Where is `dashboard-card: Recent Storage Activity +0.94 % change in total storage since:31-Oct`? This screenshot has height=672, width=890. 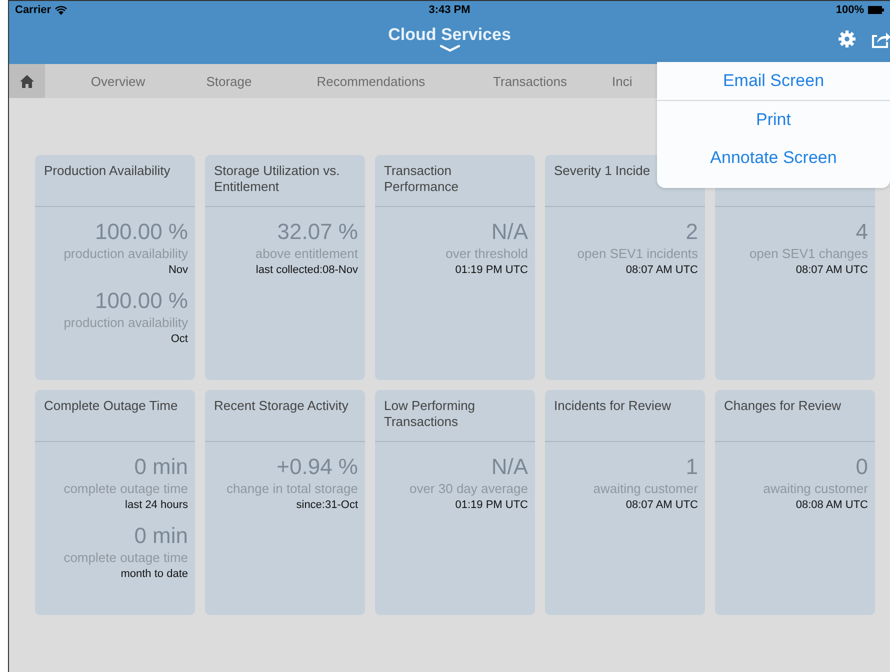 dashboard-card: Recent Storage Activity +0.94 % change in total storage since:31-Oct is located at coordinates (285, 502).